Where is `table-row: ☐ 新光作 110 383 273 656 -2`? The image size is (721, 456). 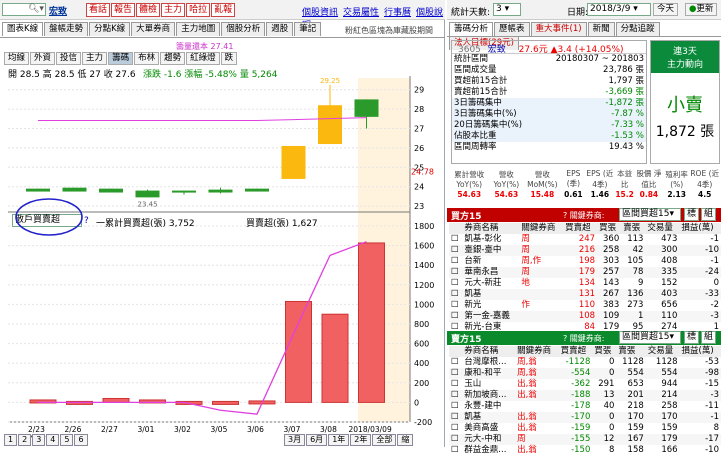 table-row: ☐ 新光作 110 383 273 656 -2 is located at coordinates (585, 305).